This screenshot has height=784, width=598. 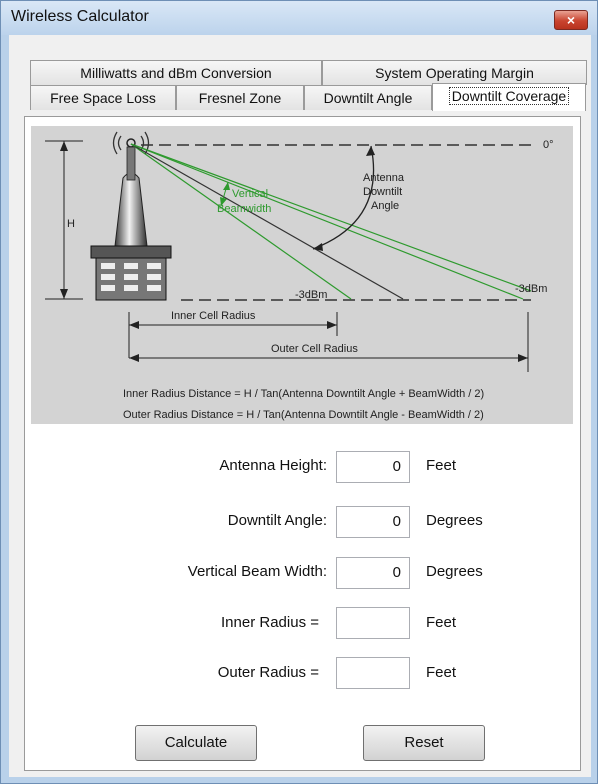 I want to click on minus3dbm-left-label: -3dBm, so click(x=311, y=295).